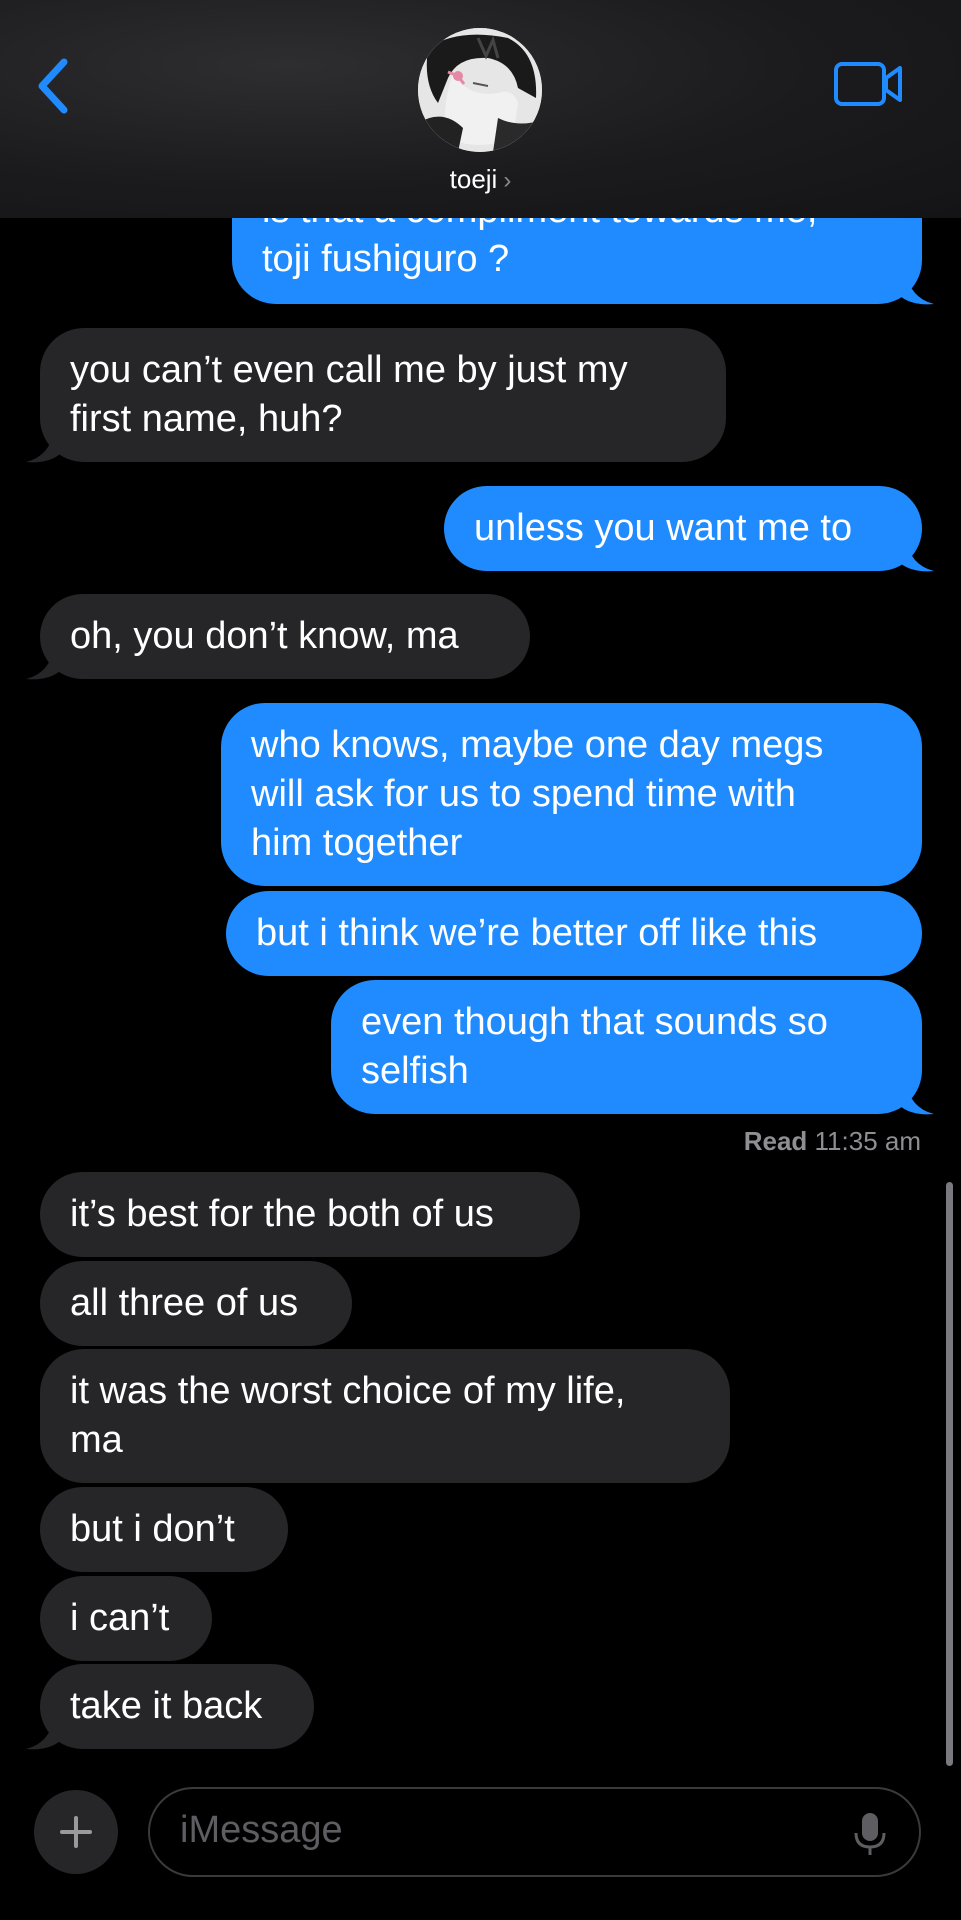  Describe the element at coordinates (534, 1832) in the screenshot. I see `imessage-input: iMessage` at that location.